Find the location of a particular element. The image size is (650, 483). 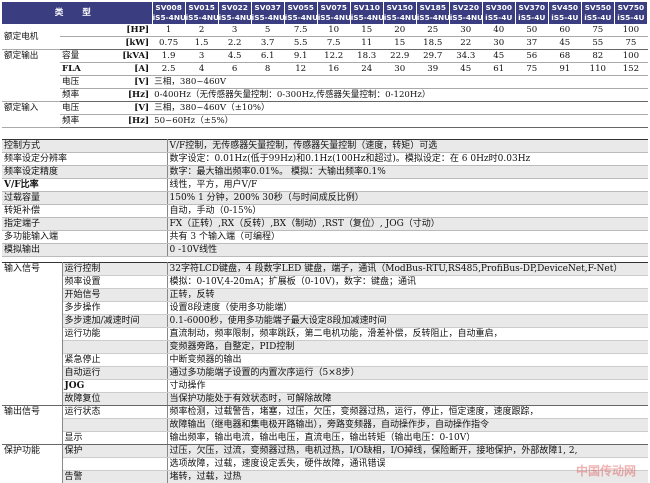

io-row: 开始信号 正转，反转 is located at coordinates (325, 295).